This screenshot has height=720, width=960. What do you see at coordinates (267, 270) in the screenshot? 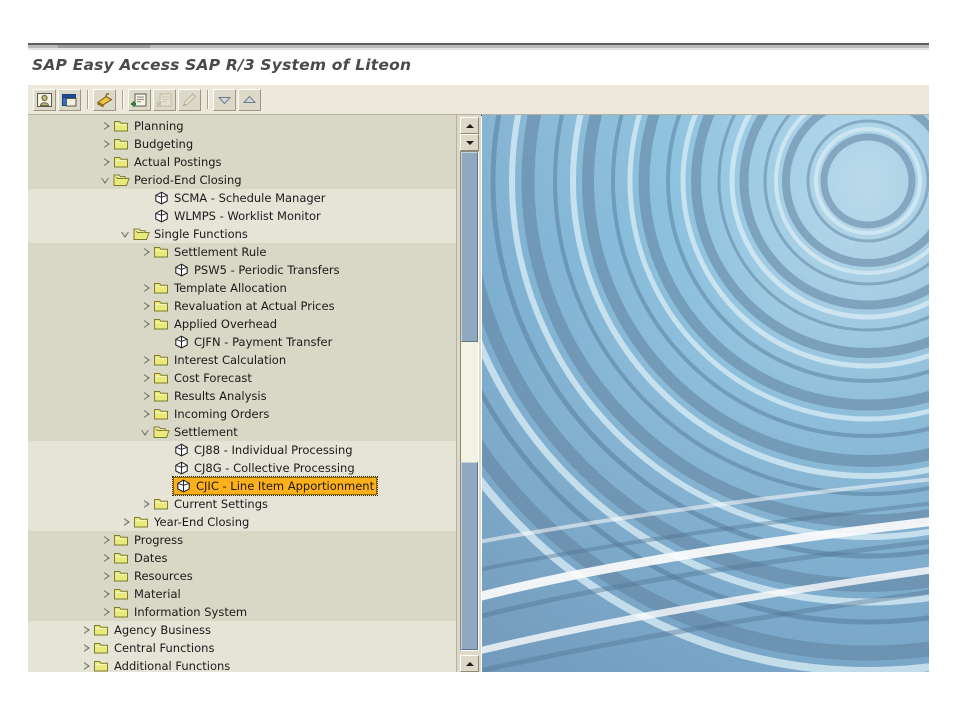
I see `tree-item-label: PSW5 - Periodic Transfers` at bounding box center [267, 270].